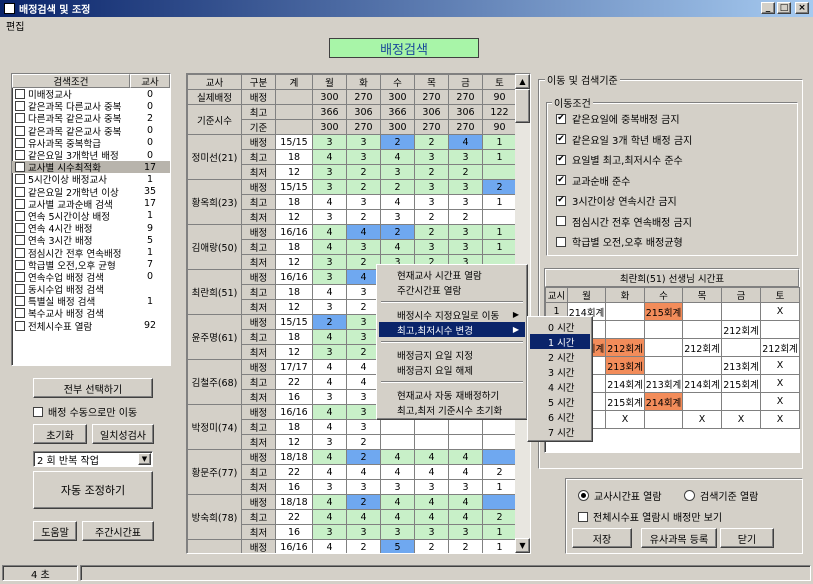 This screenshot has height=584, width=813. I want to click on list-header-condition: 검색조건, so click(71, 81).